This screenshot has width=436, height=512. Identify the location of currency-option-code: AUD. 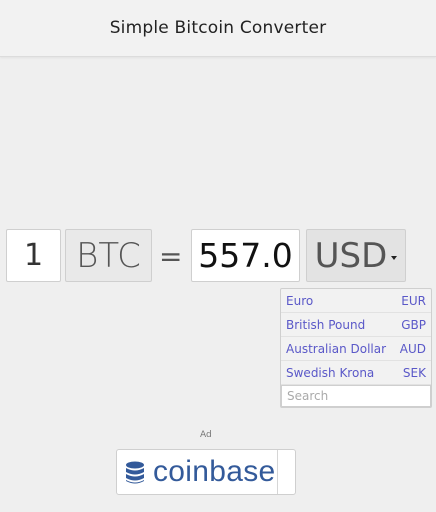
(412, 348).